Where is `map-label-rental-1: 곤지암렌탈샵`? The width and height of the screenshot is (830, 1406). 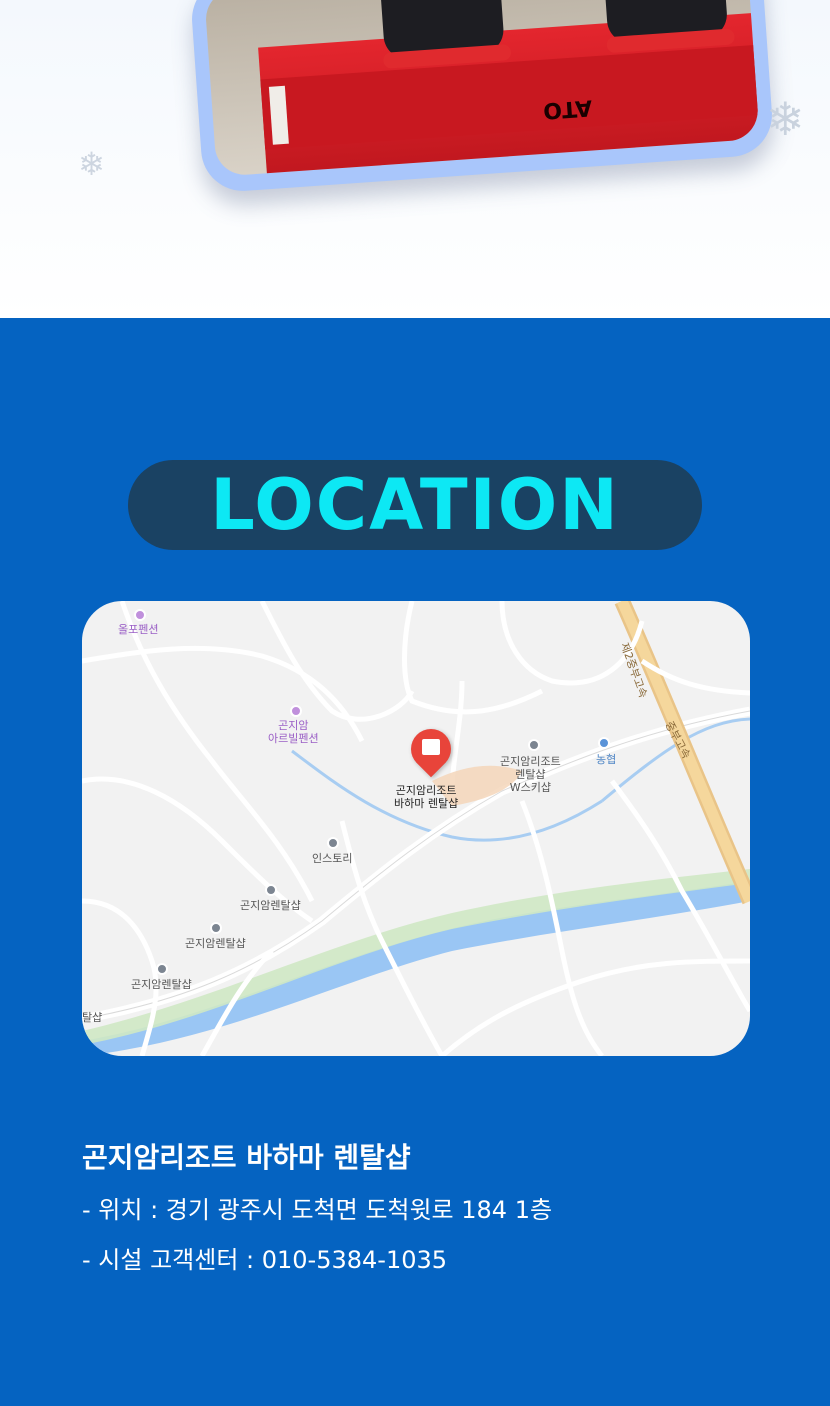
map-label-rental-1: 곤지암렌탈샵 is located at coordinates (270, 905).